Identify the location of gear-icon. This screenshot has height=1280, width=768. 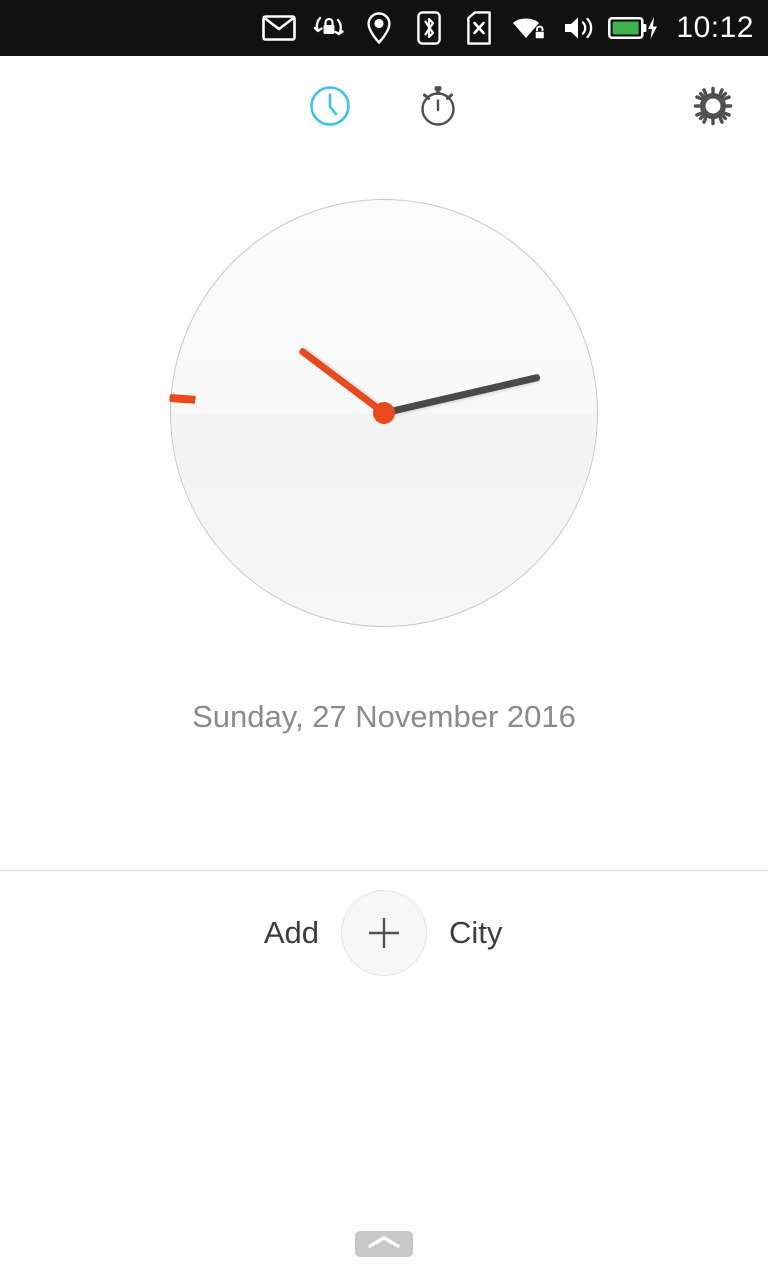
(713, 108).